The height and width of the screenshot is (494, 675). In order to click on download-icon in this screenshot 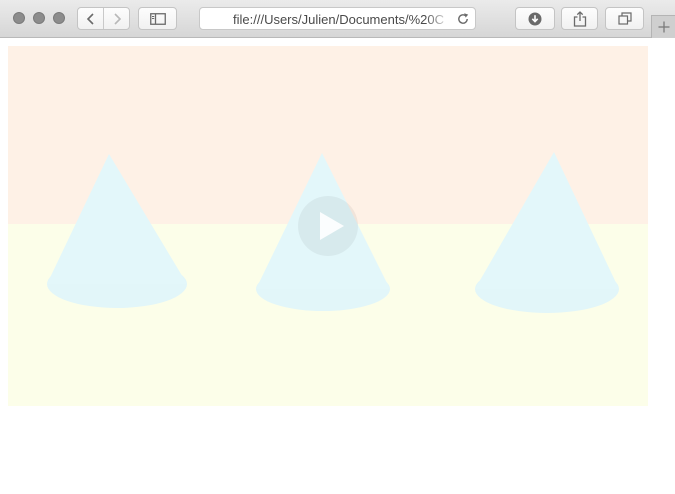, I will do `click(535, 18)`.